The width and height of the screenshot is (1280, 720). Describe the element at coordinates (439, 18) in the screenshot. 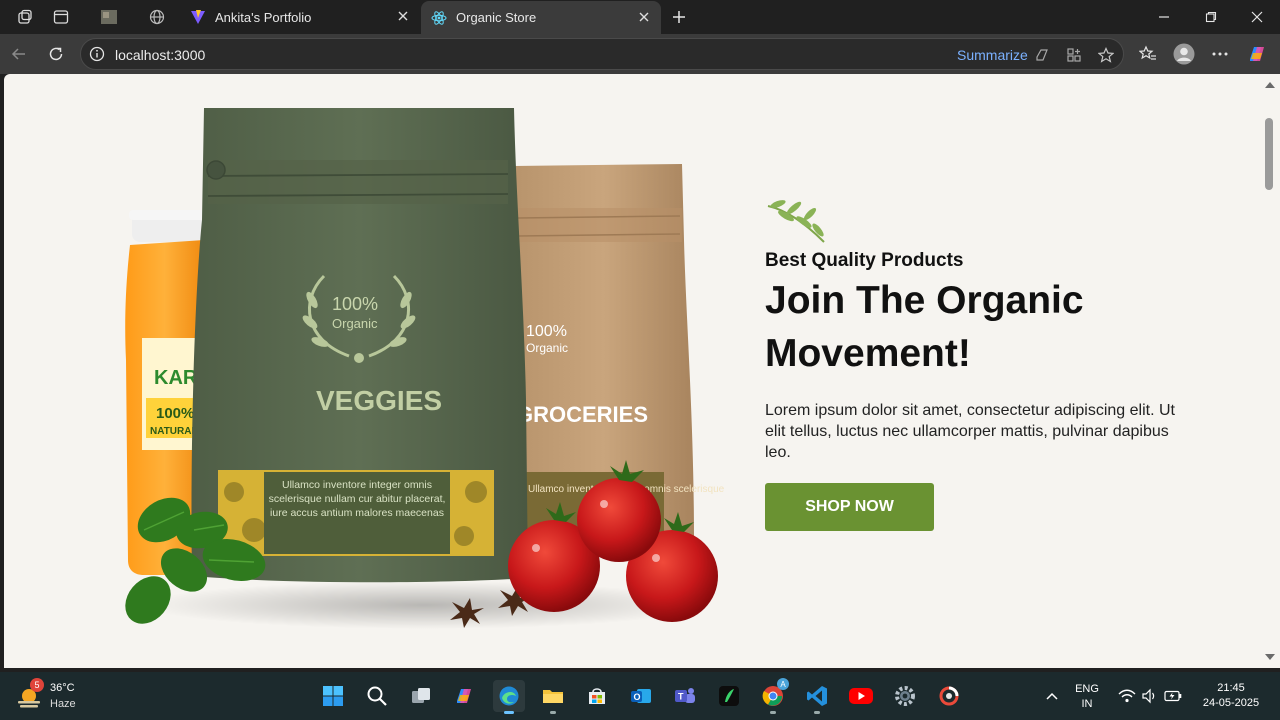

I see `react-logo-icon` at that location.